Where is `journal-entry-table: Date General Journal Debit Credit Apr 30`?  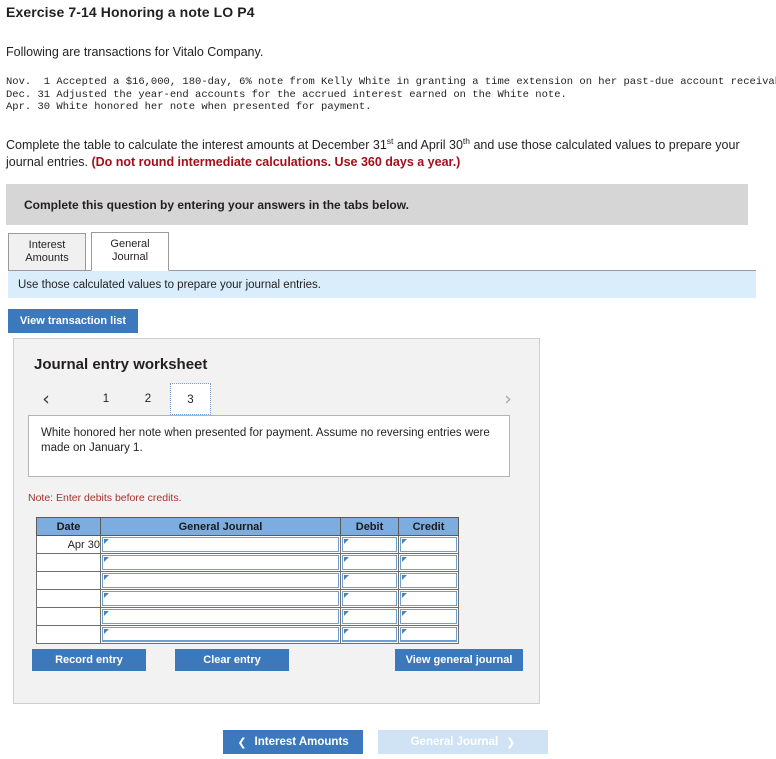
journal-entry-table: Date General Journal Debit Credit Apr 30 is located at coordinates (247, 580).